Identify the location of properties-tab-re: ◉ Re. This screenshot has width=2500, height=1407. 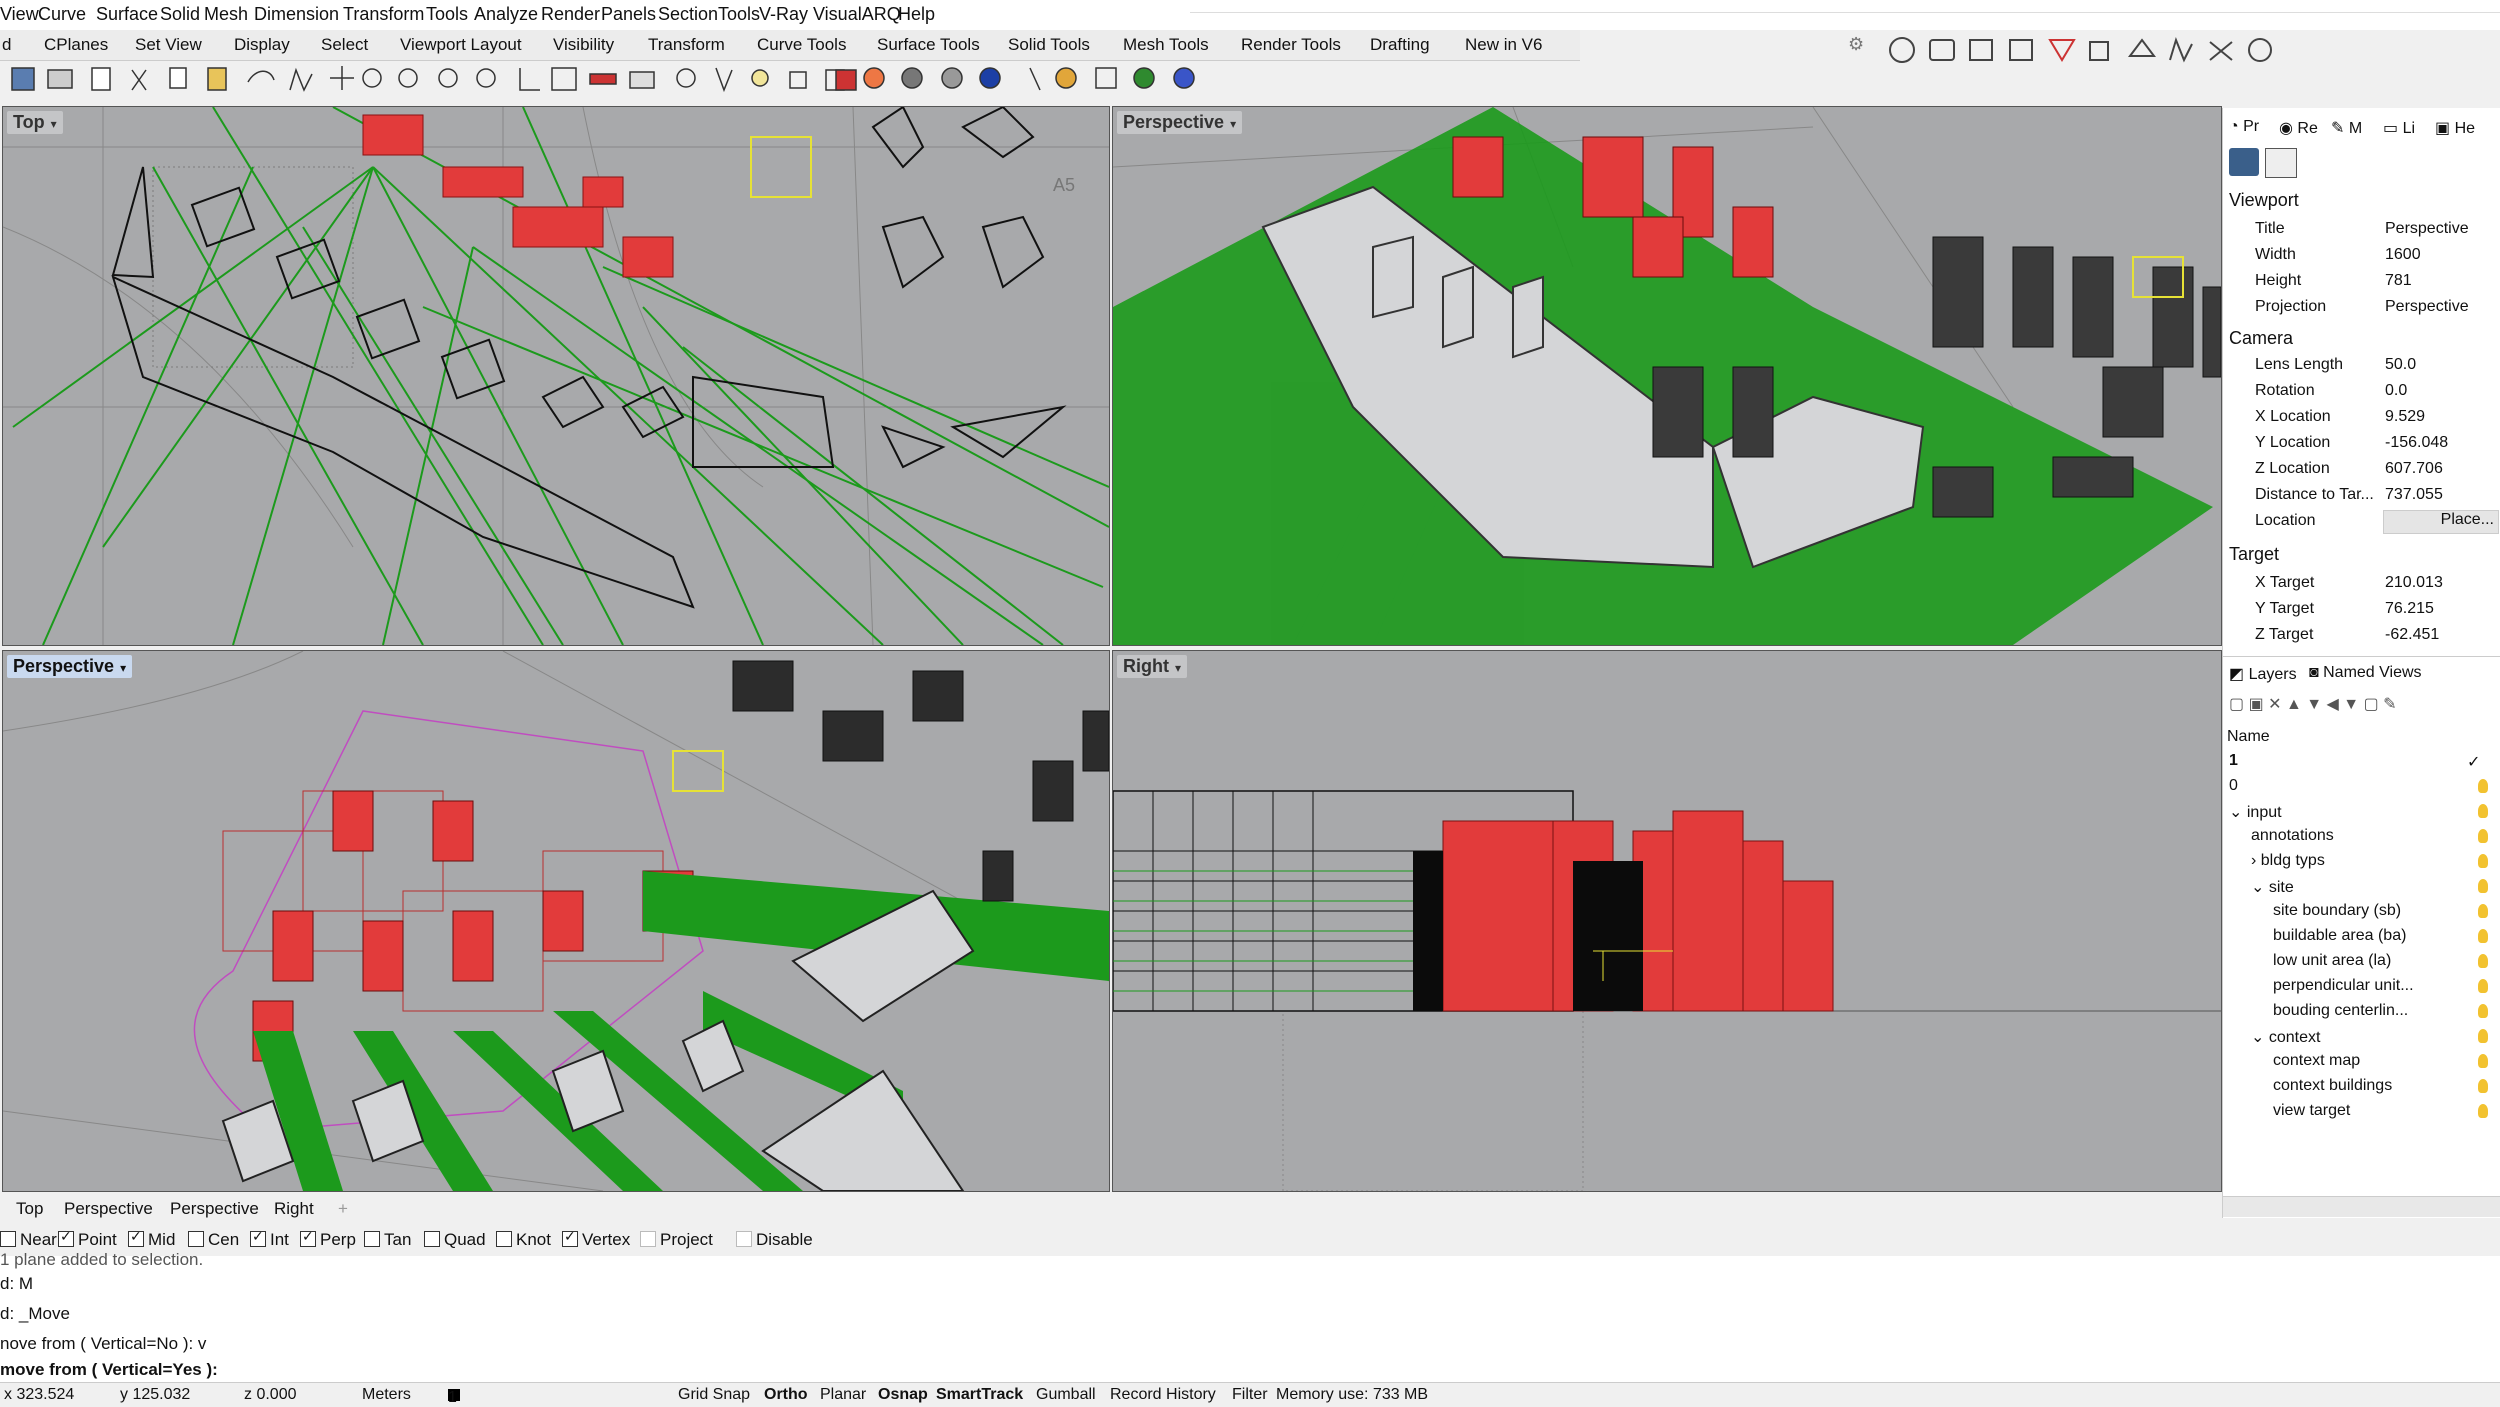
(2298, 128).